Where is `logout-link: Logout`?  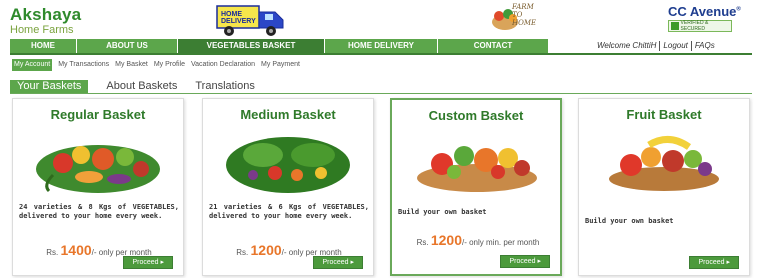 logout-link: Logout is located at coordinates (675, 46).